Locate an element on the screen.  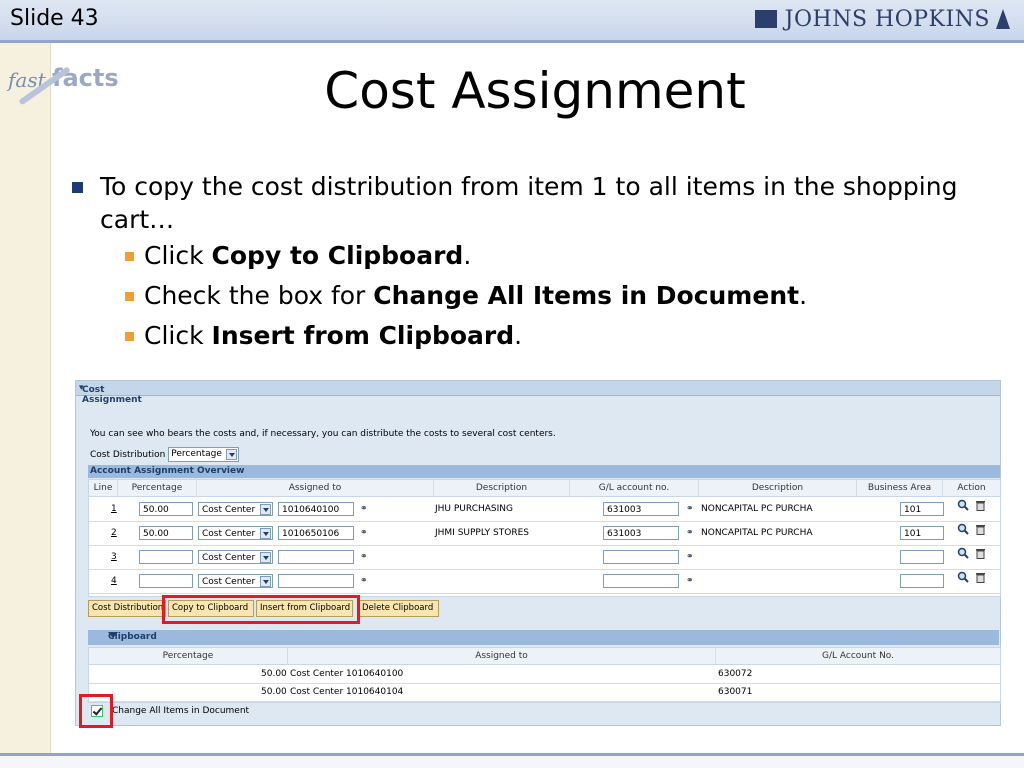
table-row: 4 Cost Center ⚭ ⚭ is located at coordinates (544, 581).